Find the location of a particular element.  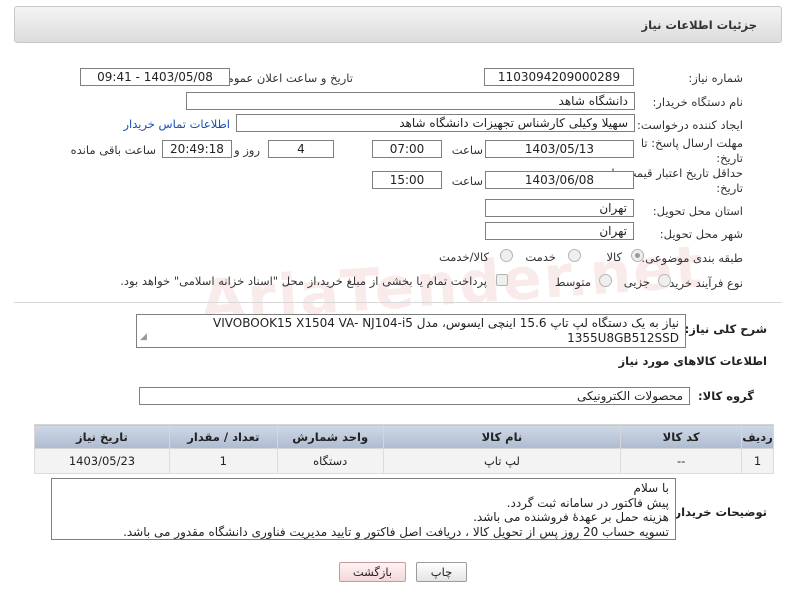

table-row: 1 -- لپ تاپ دستگاه 1 1403/05/23 is located at coordinates (404, 461).